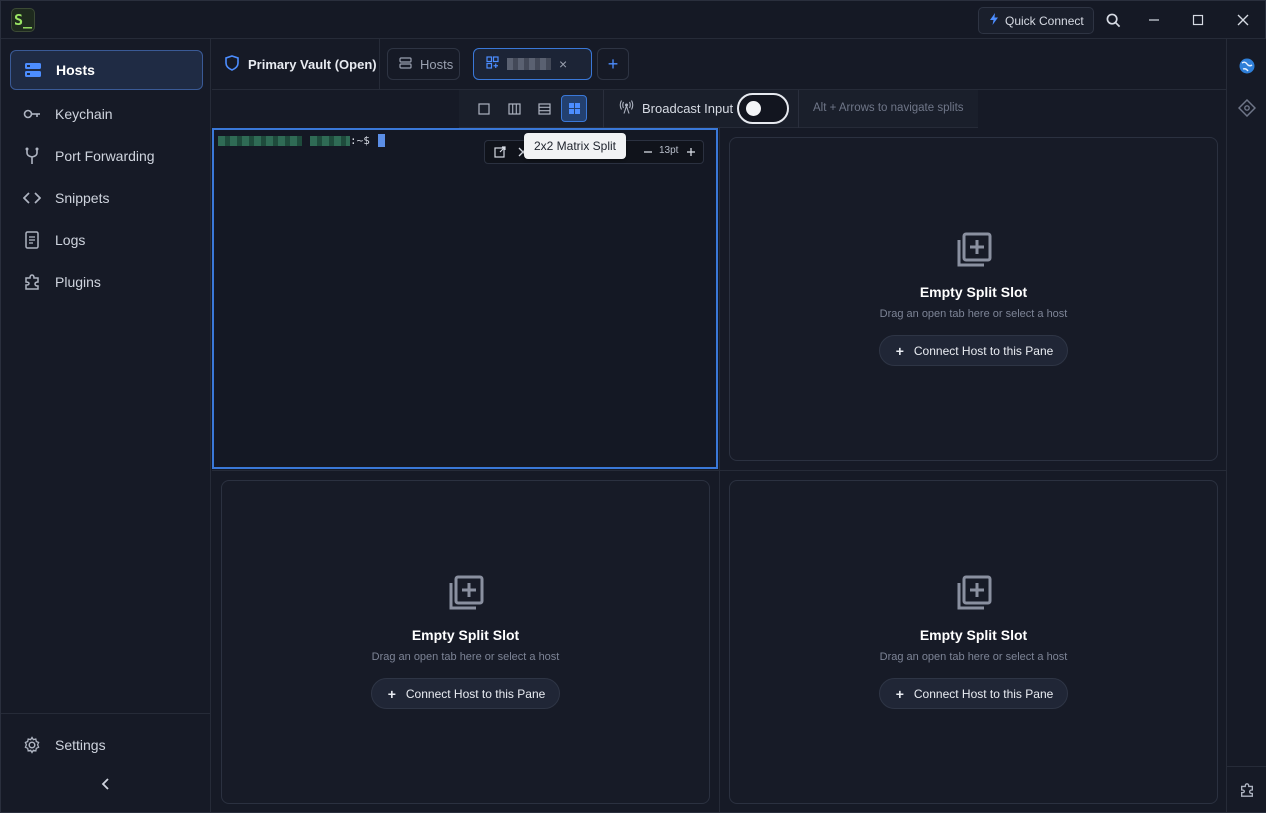  Describe the element at coordinates (312, 64) in the screenshot. I see `vault-label: Primary Vault (Open)` at that location.